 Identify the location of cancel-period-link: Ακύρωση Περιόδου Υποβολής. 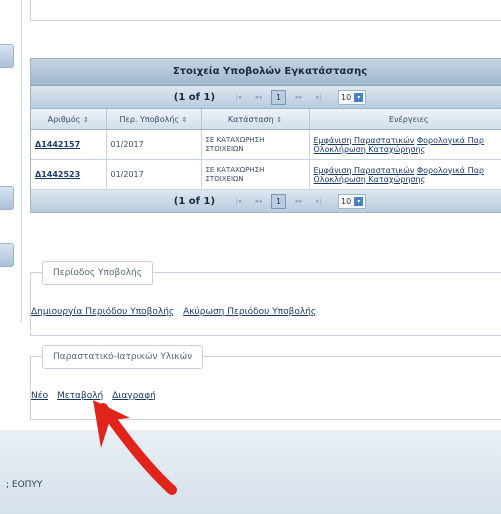
(249, 312).